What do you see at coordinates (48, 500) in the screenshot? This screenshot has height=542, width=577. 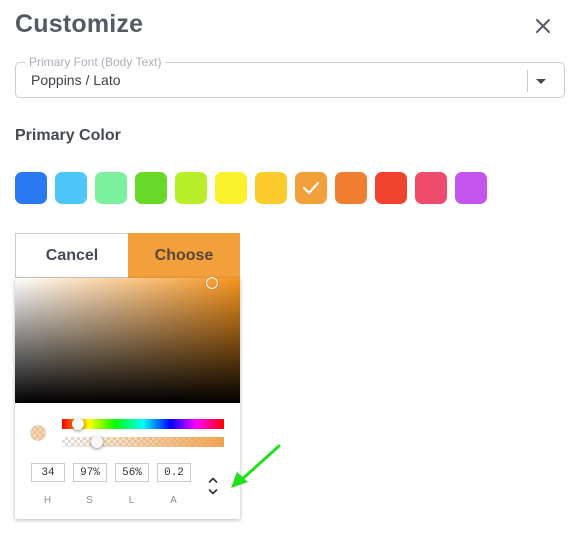 I see `hue-label: H` at bounding box center [48, 500].